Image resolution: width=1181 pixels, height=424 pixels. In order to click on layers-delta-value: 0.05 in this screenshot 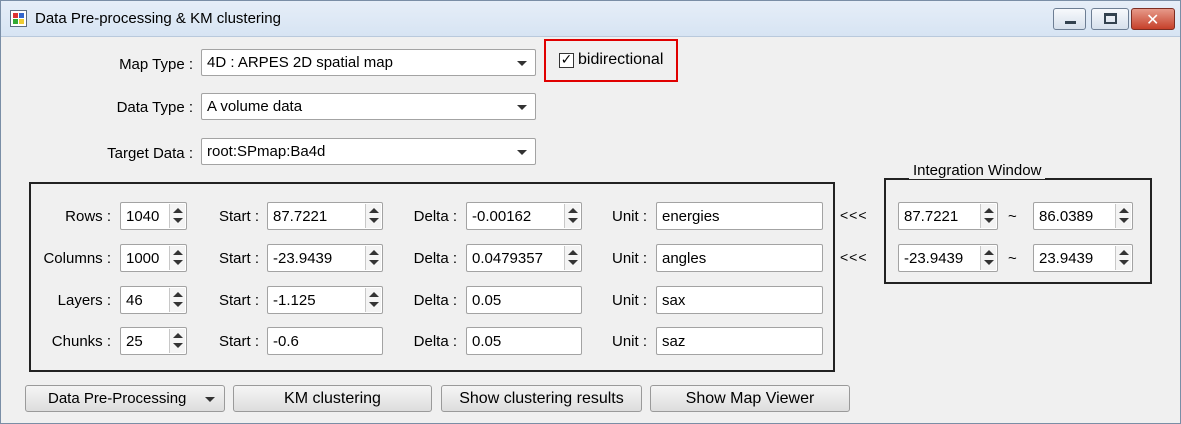, I will do `click(487, 300)`.